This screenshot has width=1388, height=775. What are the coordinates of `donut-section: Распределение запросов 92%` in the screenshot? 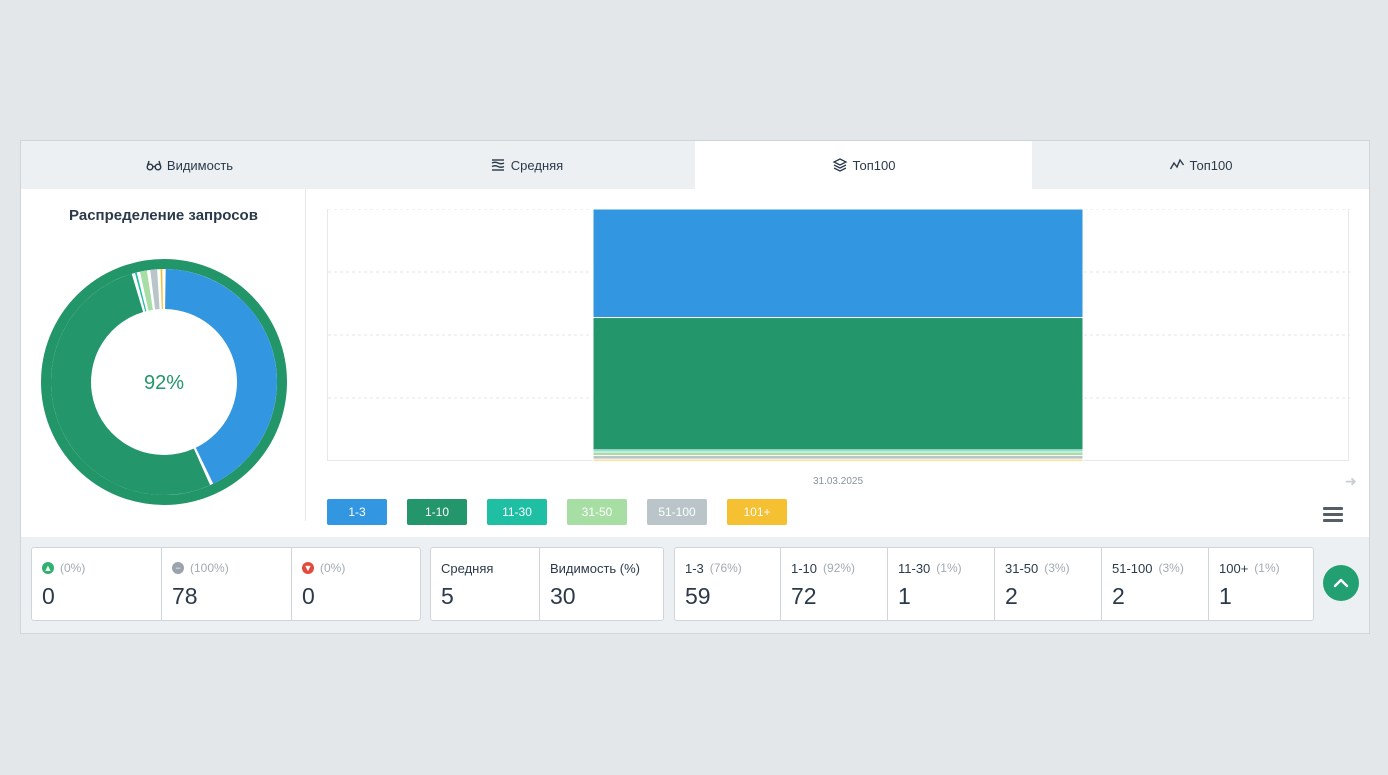 It's located at (163, 355).